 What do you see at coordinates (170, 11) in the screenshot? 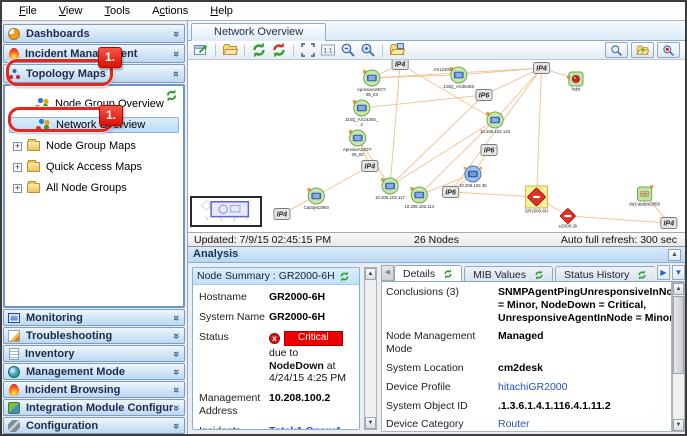
I see `menu-actions: Actions` at bounding box center [170, 11].